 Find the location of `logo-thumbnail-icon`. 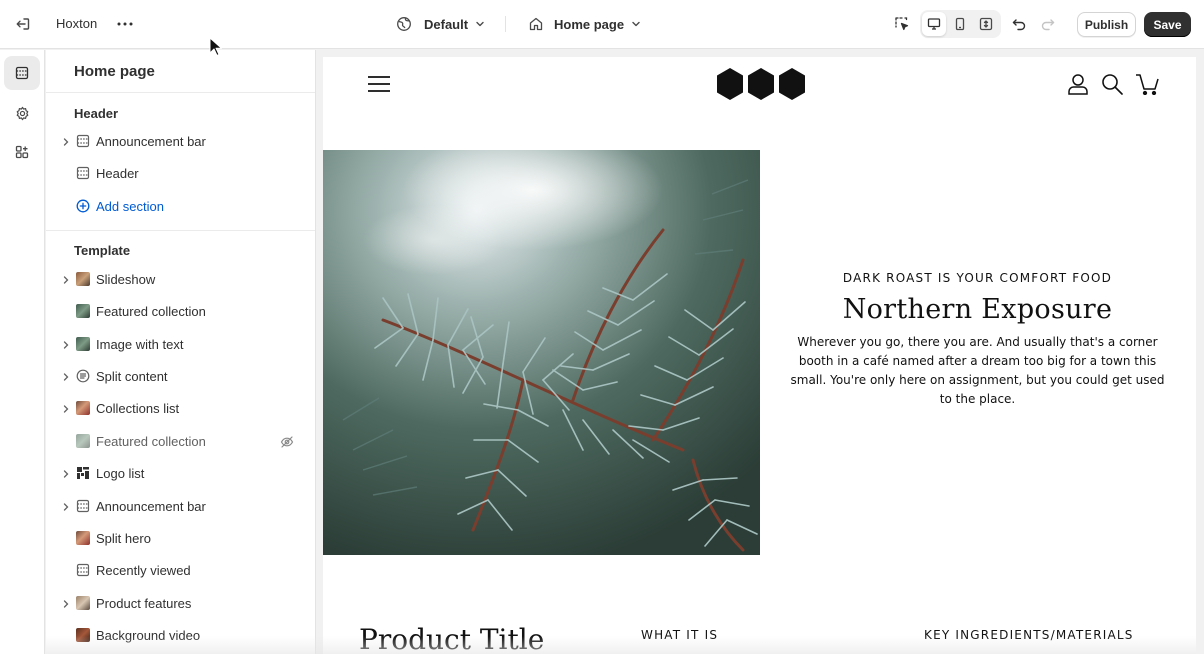

logo-thumbnail-icon is located at coordinates (83, 473).